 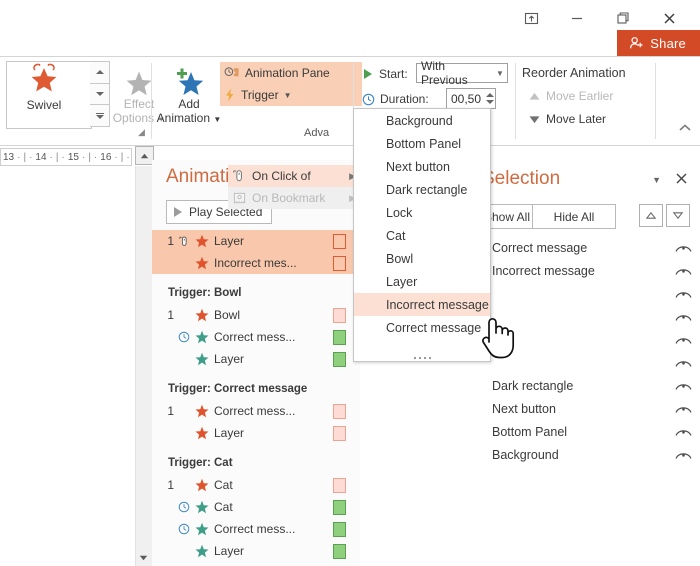 What do you see at coordinates (623, 18) in the screenshot?
I see `restore-icon` at bounding box center [623, 18].